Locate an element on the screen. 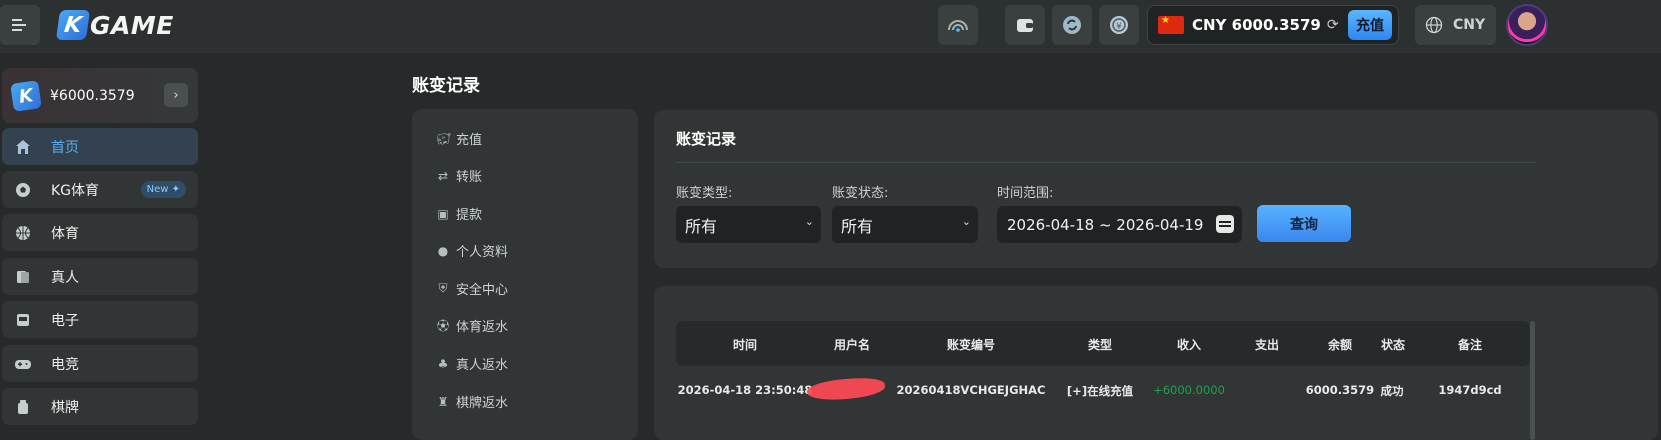 The image size is (1661, 440). column-header: 账变编号 is located at coordinates (971, 345).